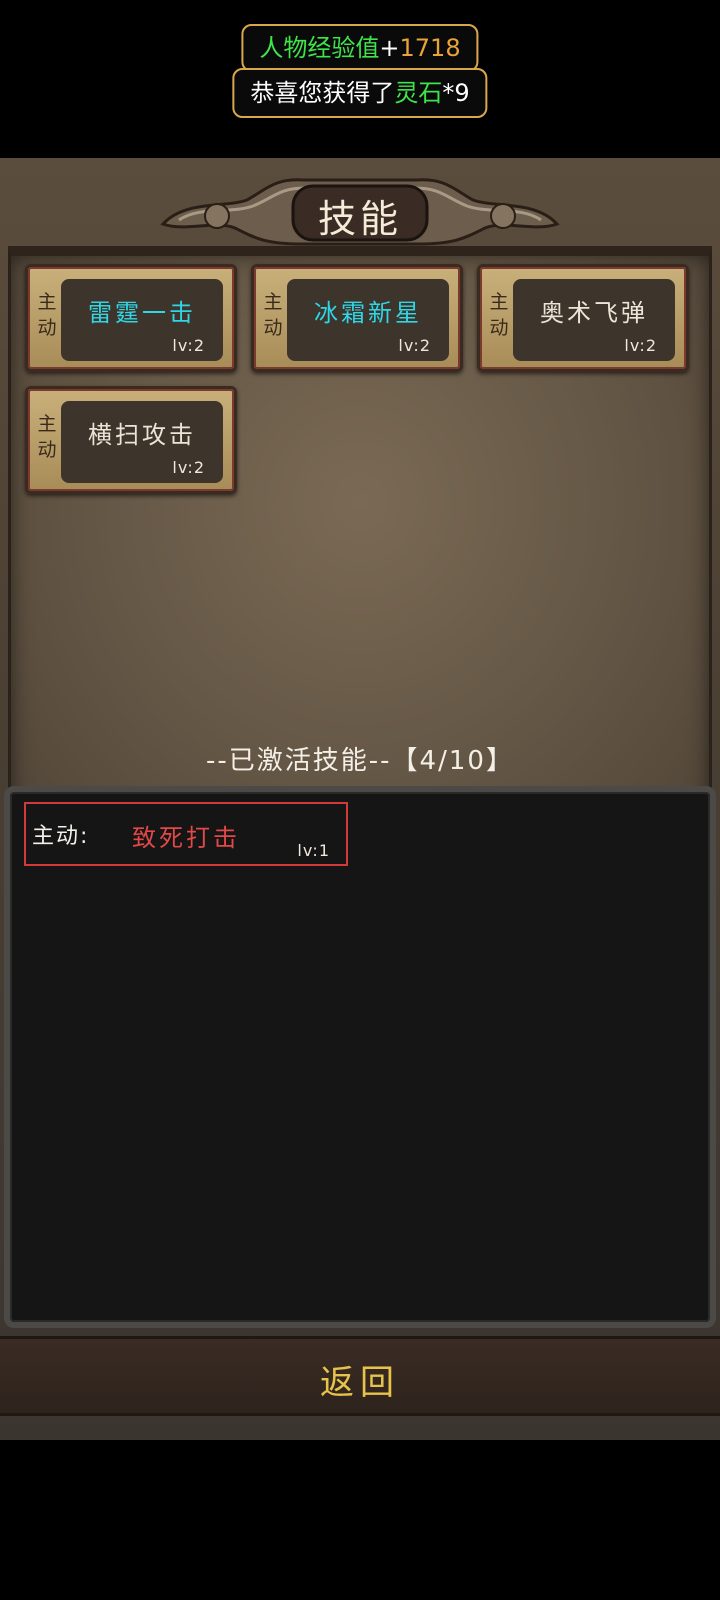 The width and height of the screenshot is (720, 1600). Describe the element at coordinates (322, 93) in the screenshot. I see `reward-prefix: 恭喜您获得了` at that location.